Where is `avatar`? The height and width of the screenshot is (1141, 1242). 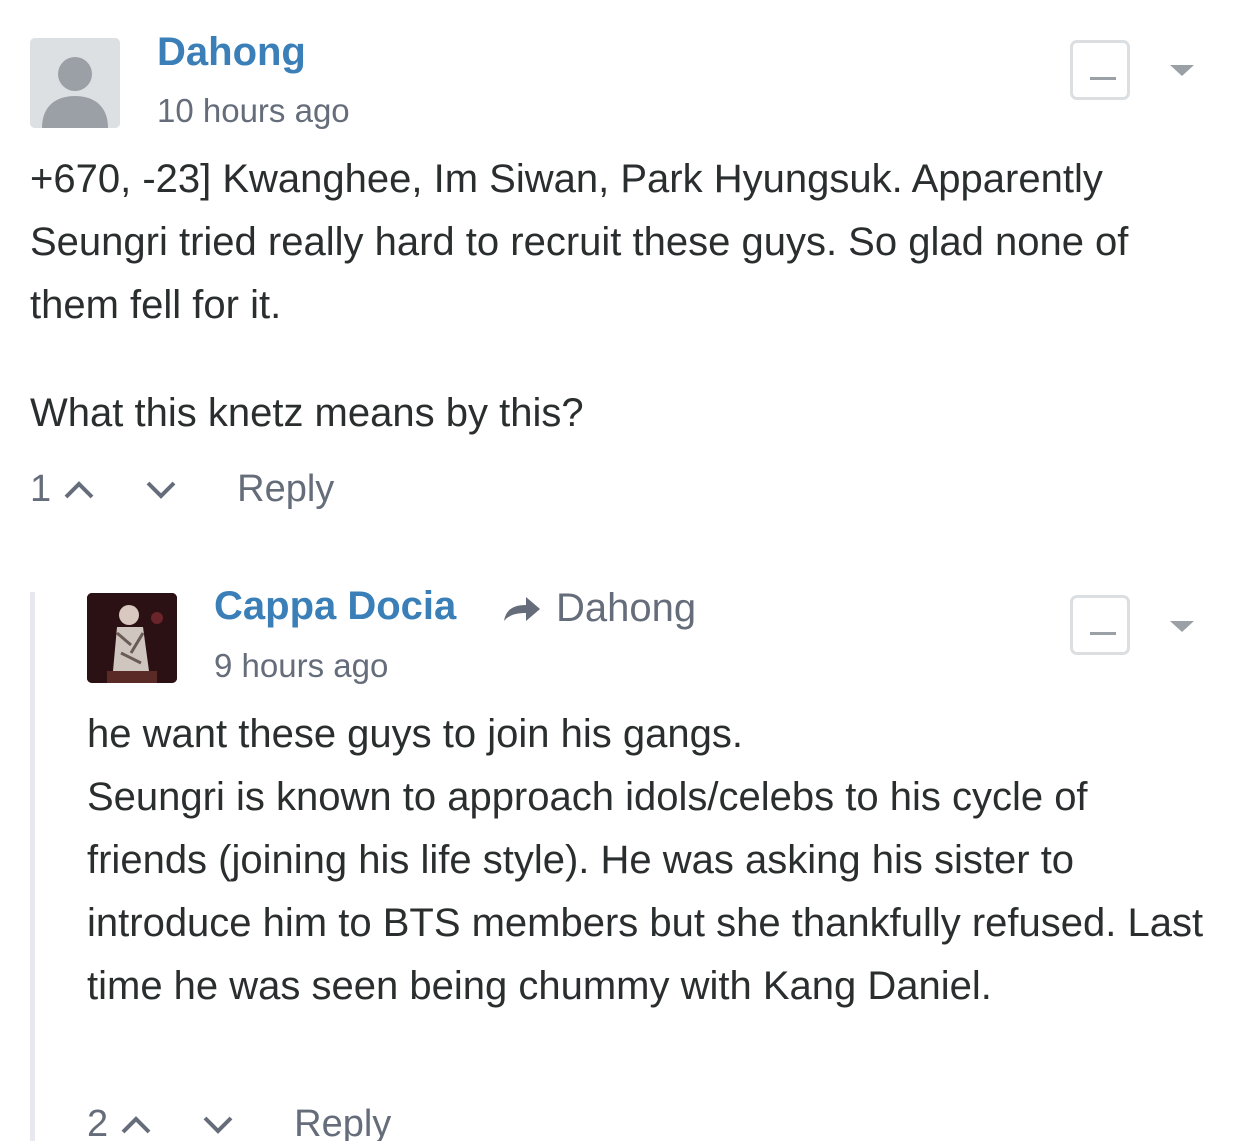 avatar is located at coordinates (132, 638).